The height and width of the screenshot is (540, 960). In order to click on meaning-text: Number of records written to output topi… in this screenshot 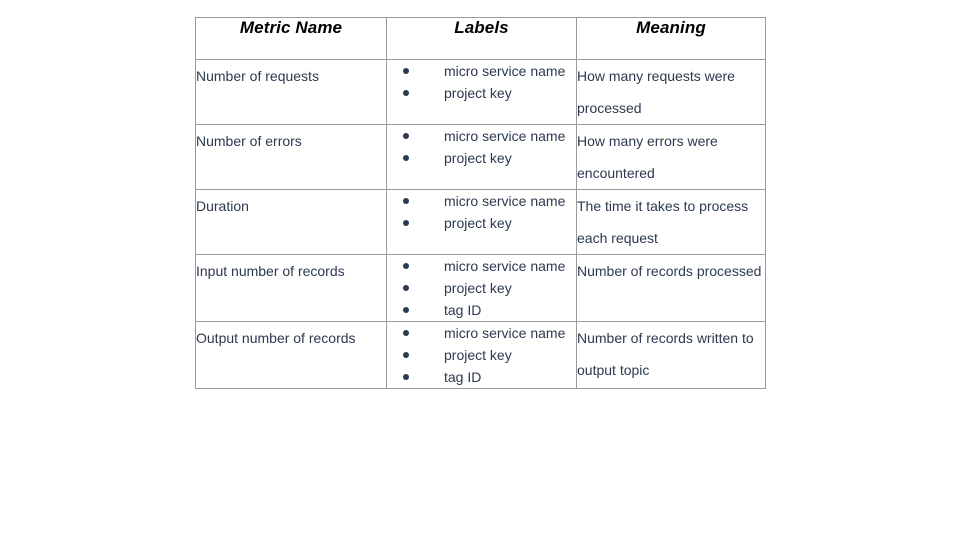, I will do `click(665, 354)`.